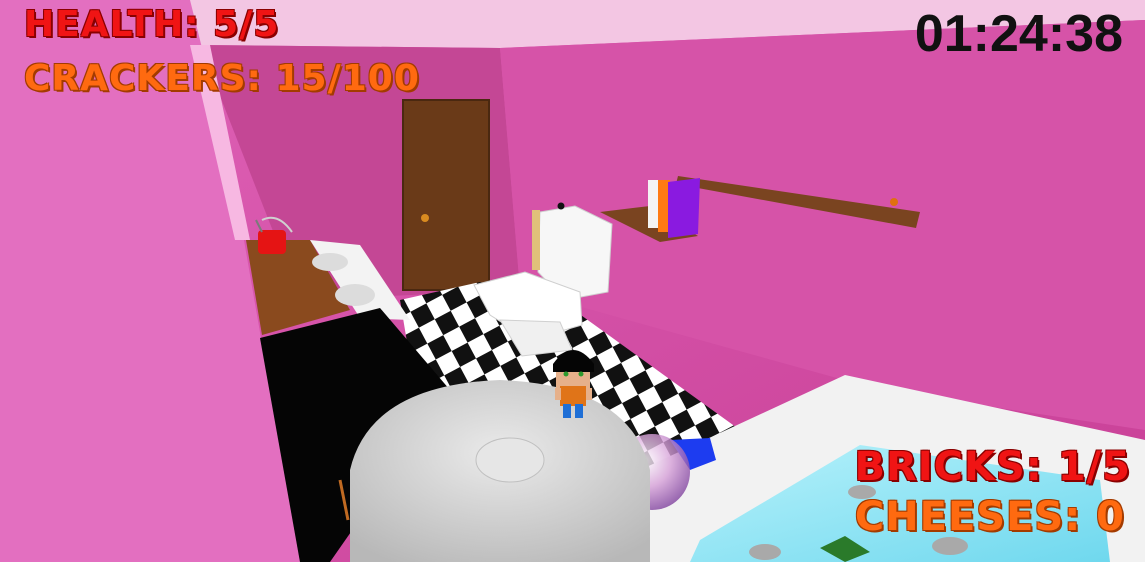 This screenshot has height=562, width=1145. I want to click on health-counter: HEALTH: 5/5, so click(152, 24).